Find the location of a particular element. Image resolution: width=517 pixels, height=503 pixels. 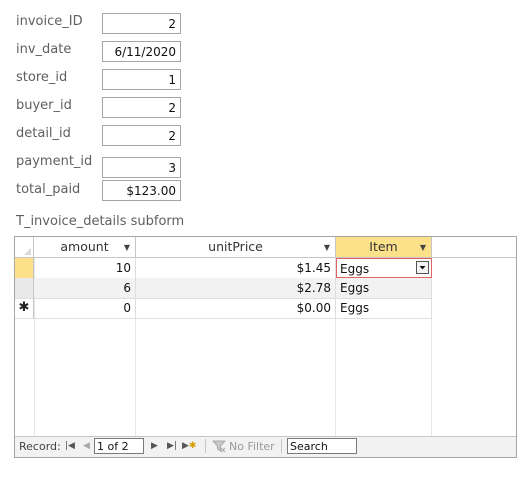

cell-unitprice: $1.45 is located at coordinates (236, 268).